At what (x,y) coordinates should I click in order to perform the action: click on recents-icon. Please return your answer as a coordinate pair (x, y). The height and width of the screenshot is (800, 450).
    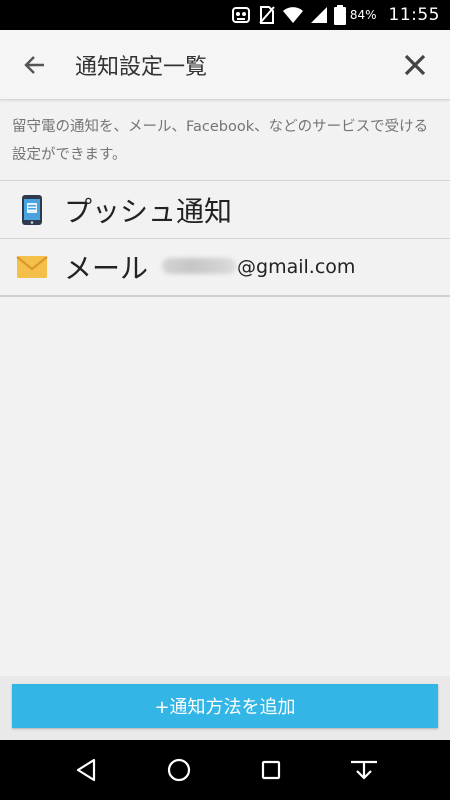
    Looking at the image, I should click on (271, 770).